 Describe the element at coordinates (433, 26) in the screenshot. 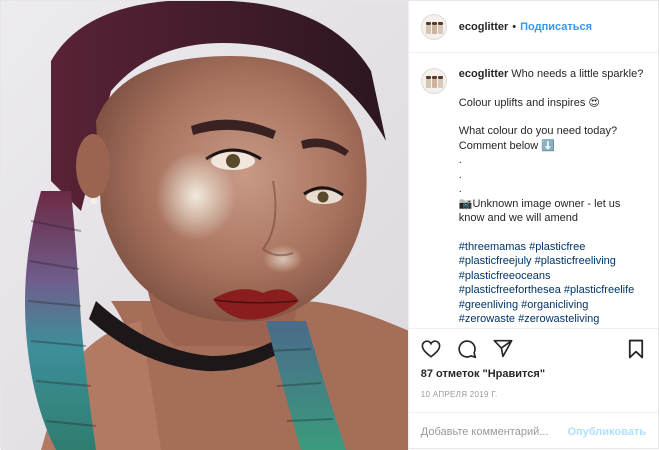

I see `avatar` at that location.